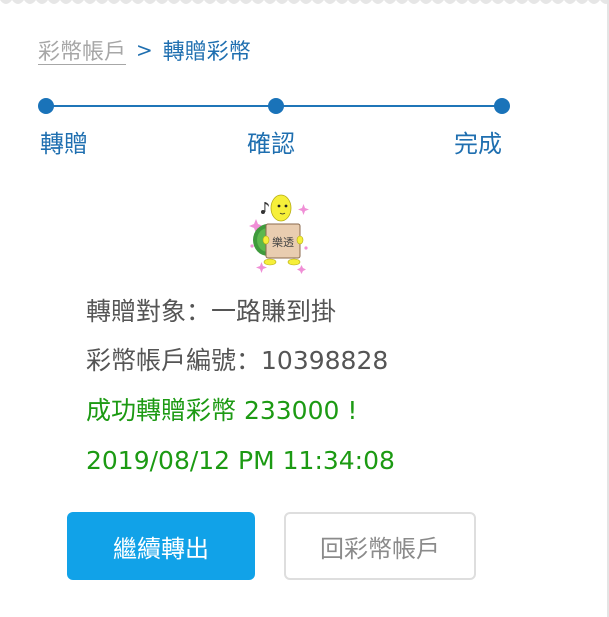 This screenshot has height=617, width=609. What do you see at coordinates (271, 144) in the screenshot?
I see `step-label-confirm: 確認` at bounding box center [271, 144].